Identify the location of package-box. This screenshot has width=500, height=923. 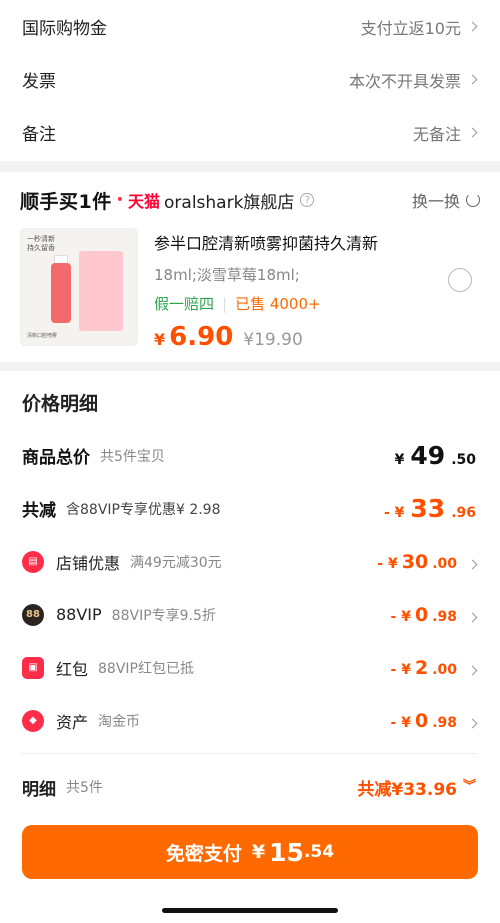
(101, 291).